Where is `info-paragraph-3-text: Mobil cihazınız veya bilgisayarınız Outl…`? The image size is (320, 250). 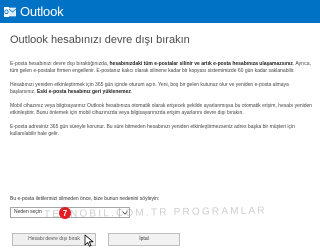 info-paragraph-3-text: Mobil cihazınız veya bilgisayarınız Outl… is located at coordinates (161, 109).